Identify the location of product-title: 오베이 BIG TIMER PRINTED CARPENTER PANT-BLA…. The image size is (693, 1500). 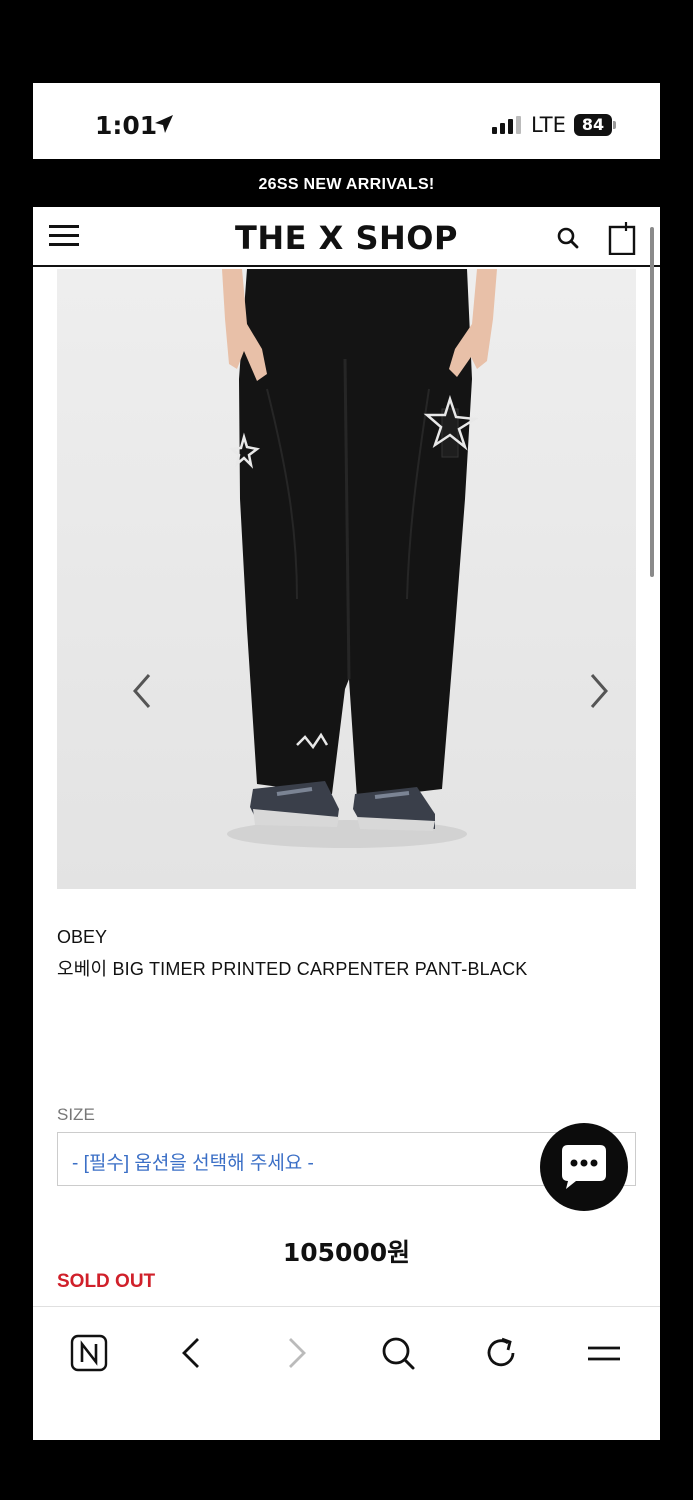
(292, 969).